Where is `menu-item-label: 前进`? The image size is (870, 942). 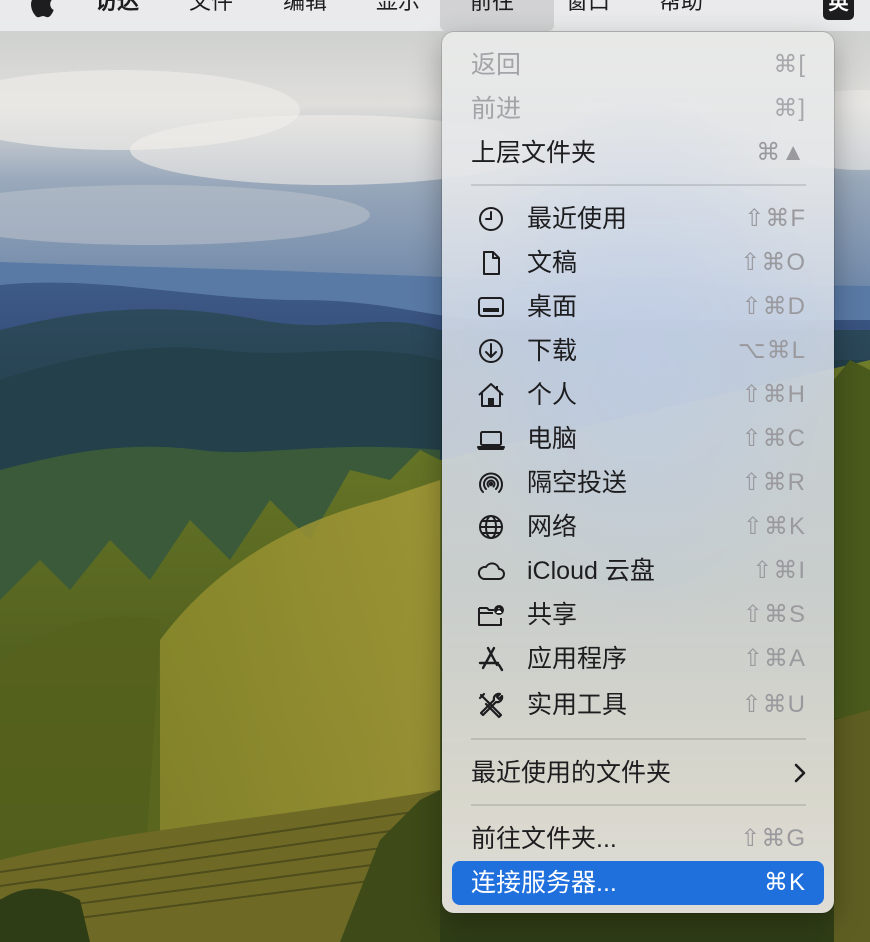
menu-item-label: 前进 is located at coordinates (496, 109).